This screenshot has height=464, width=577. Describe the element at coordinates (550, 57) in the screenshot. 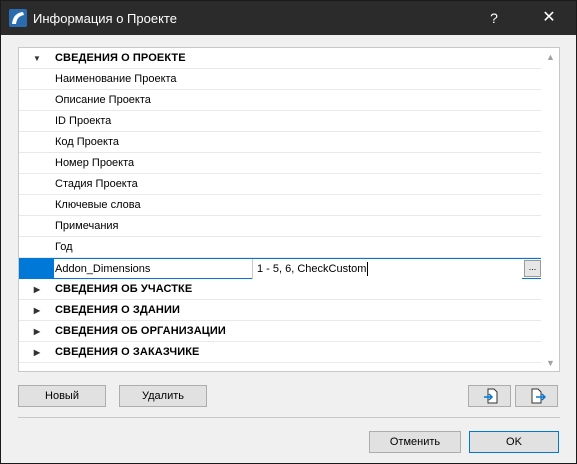

I see `scroll-up-icon: ▲` at that location.